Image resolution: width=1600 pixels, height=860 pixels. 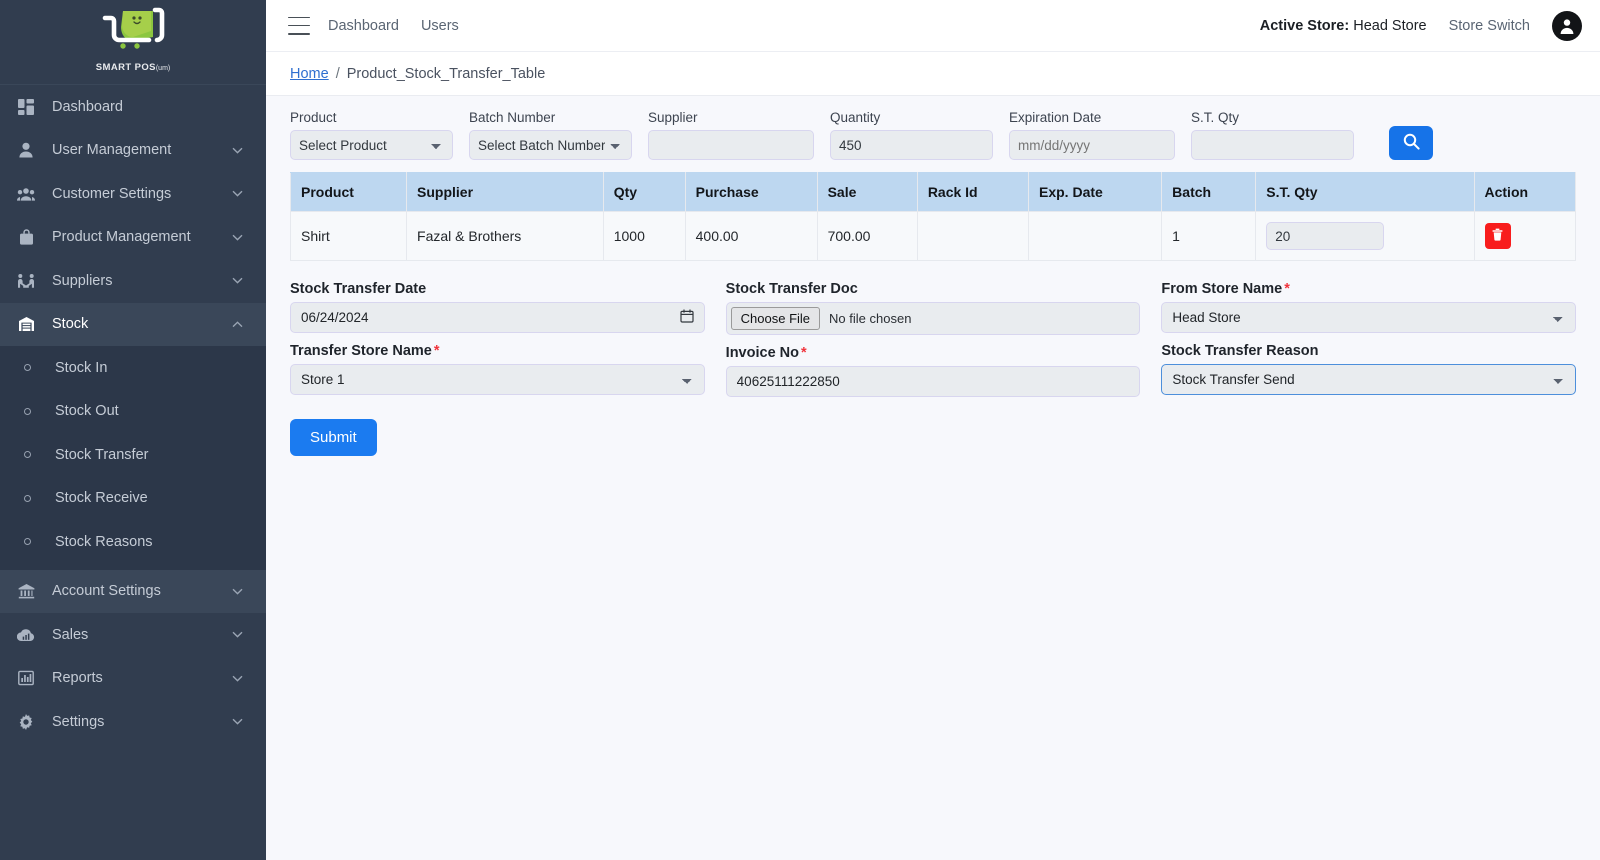 What do you see at coordinates (133, 542) in the screenshot?
I see `sidebar-subitem-stock-reasons: Stock Reasons` at bounding box center [133, 542].